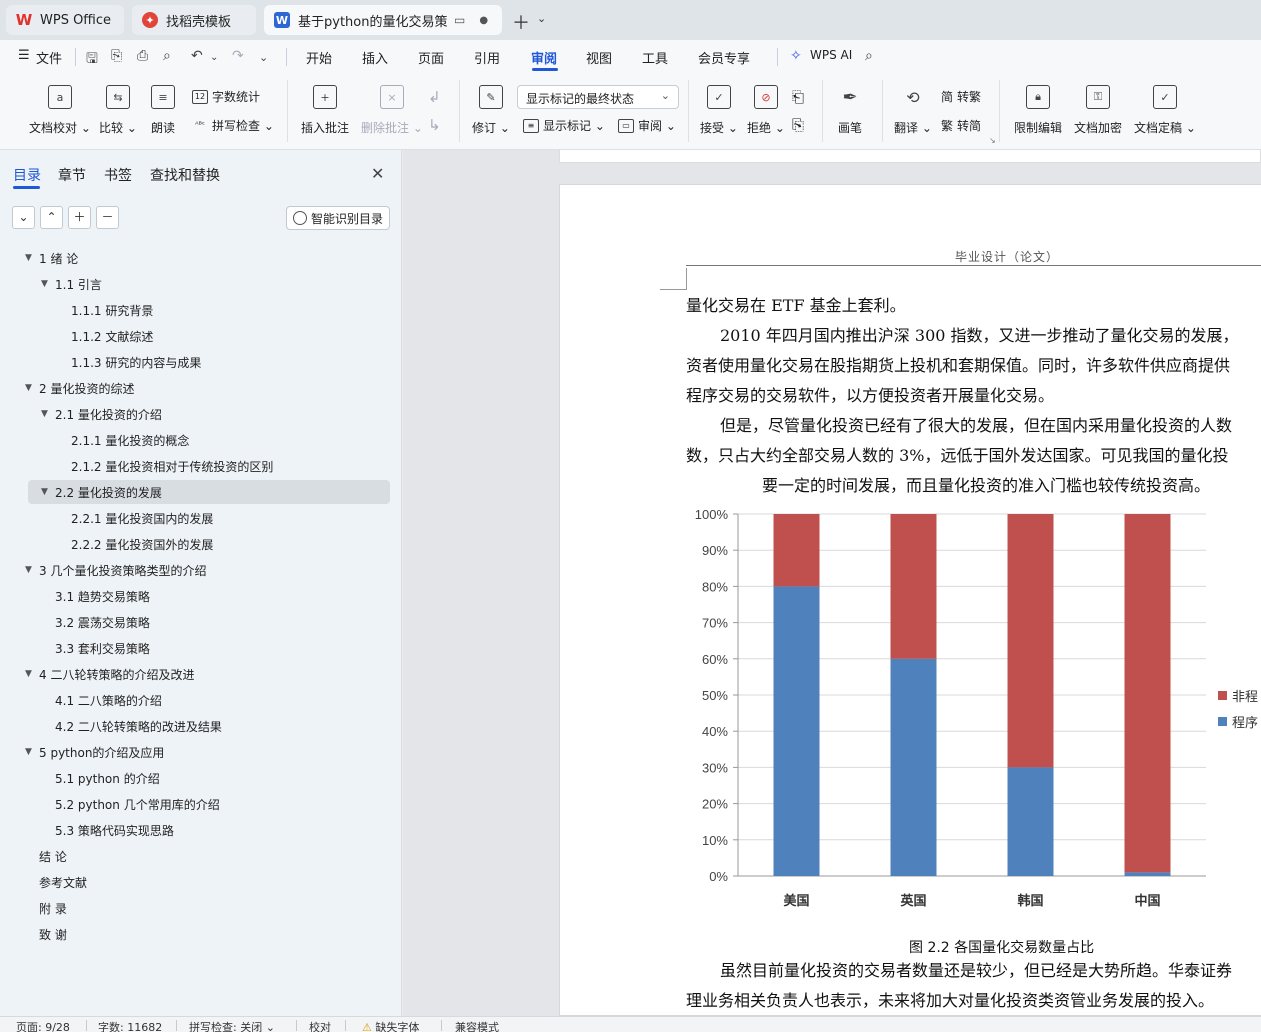  I want to click on toc-item: ▼ 5 python的介绍及应用, so click(207, 752).